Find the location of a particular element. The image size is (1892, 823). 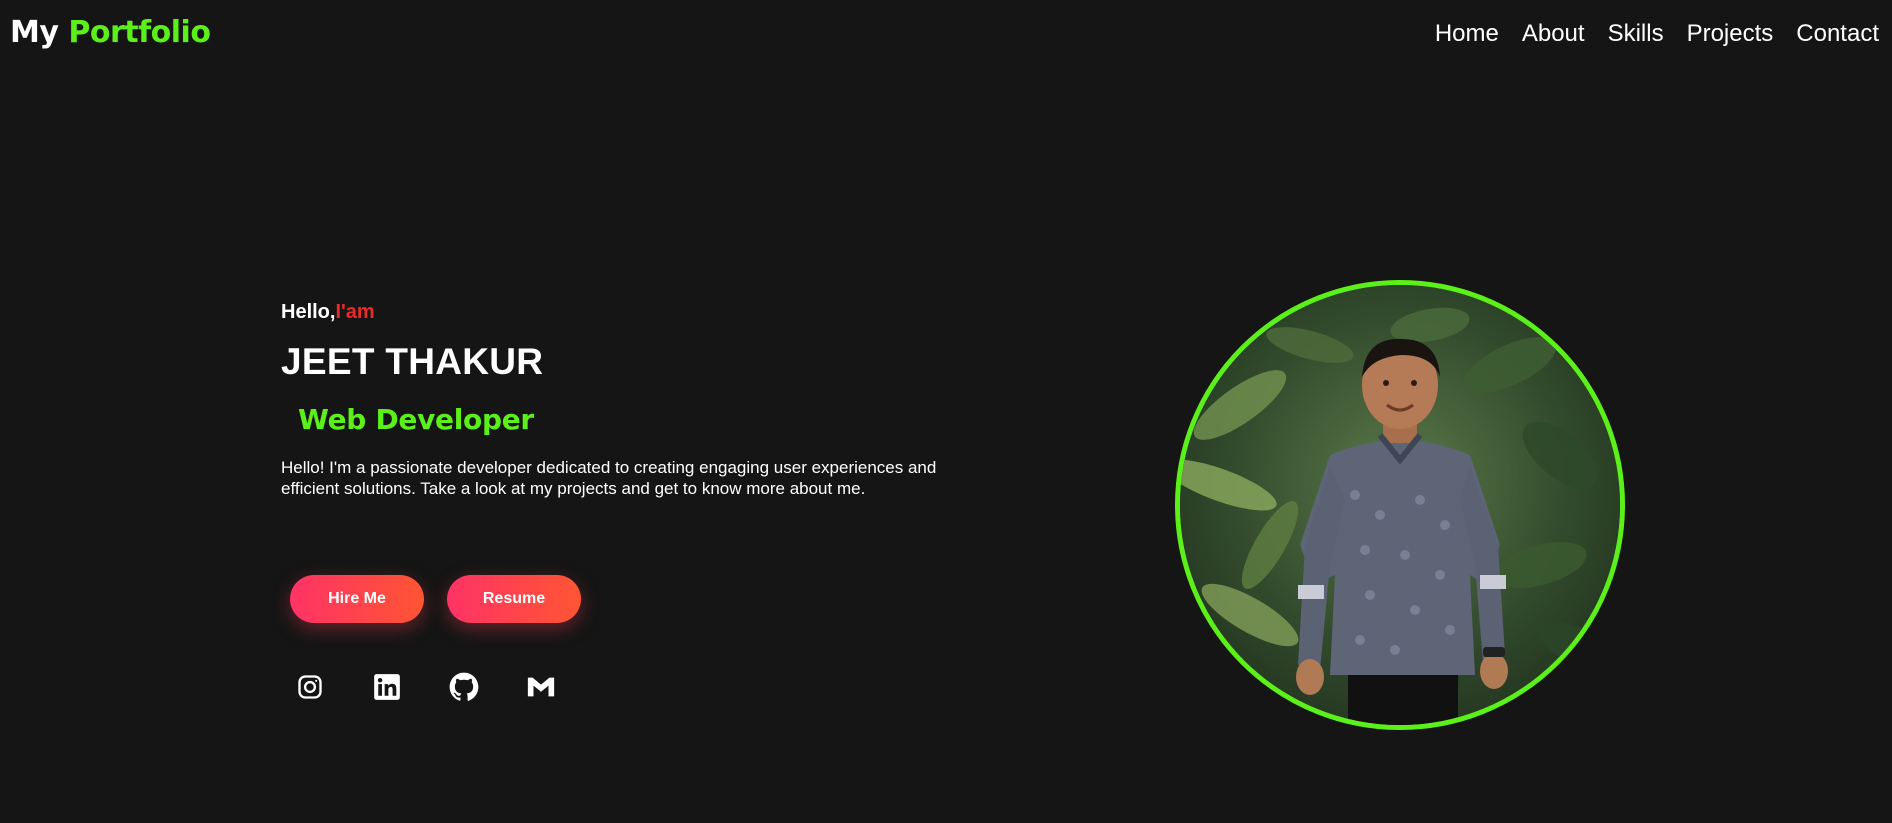

nav-contact: Contact is located at coordinates (1837, 34).